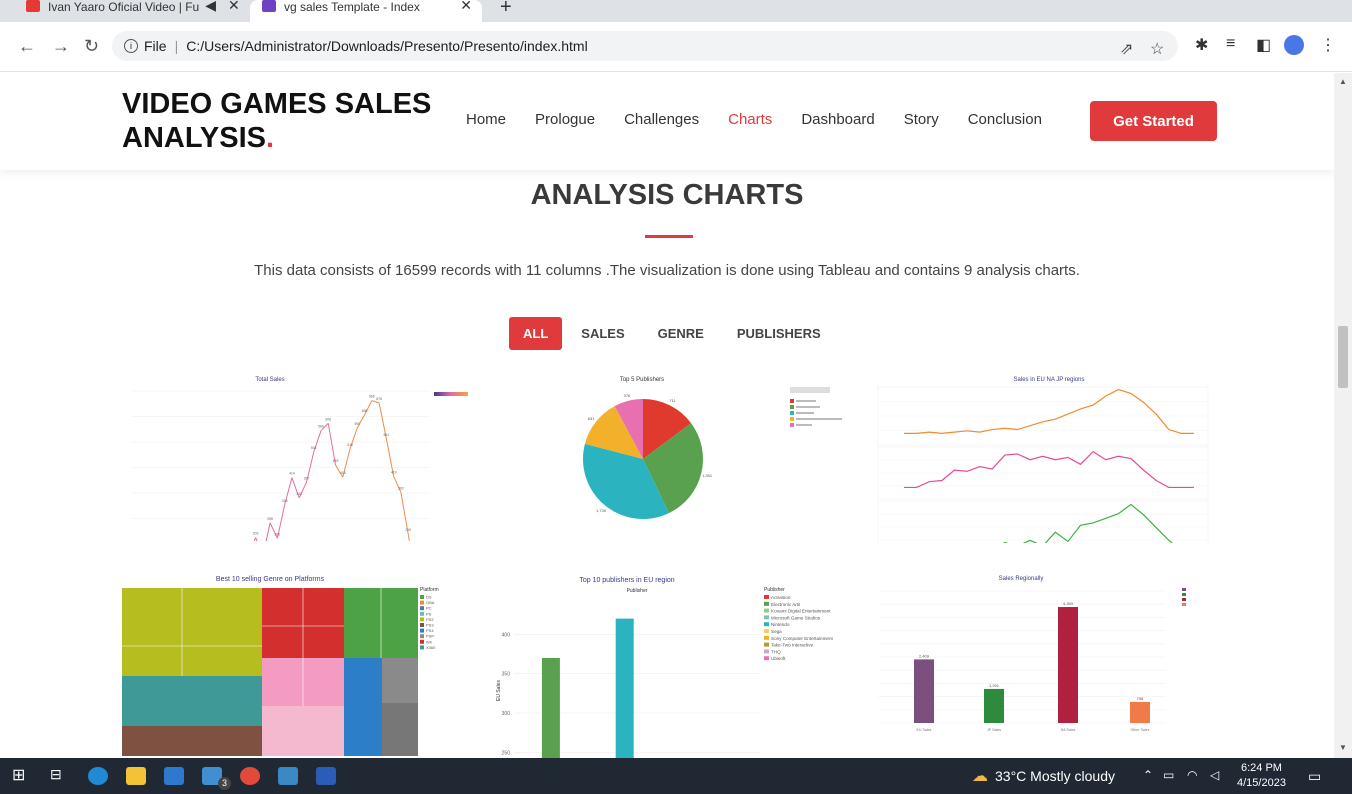  What do you see at coordinates (801, 611) in the screenshot?
I see `legend-label: Konami Digital Entertainment` at bounding box center [801, 611].